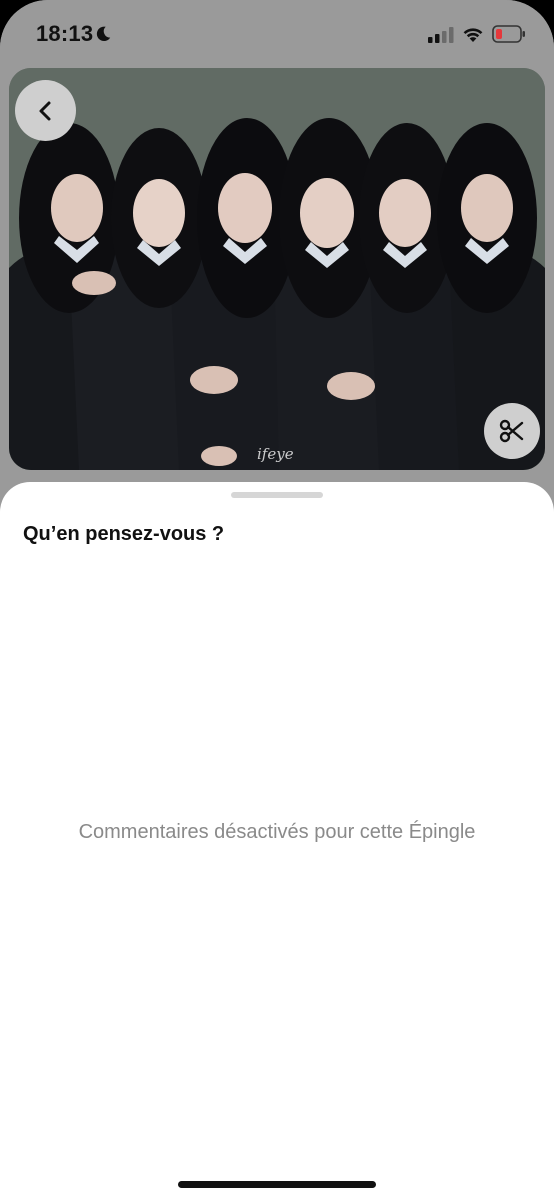 This screenshot has width=554, height=1200. I want to click on chevron-left-icon, so click(44, 110).